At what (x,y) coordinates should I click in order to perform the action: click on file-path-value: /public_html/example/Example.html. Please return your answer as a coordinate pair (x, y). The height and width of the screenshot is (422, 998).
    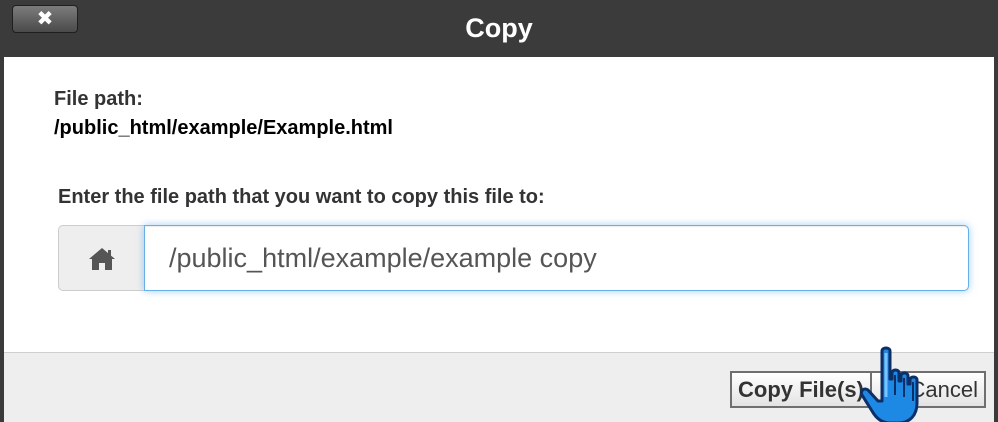
    Looking at the image, I should click on (223, 128).